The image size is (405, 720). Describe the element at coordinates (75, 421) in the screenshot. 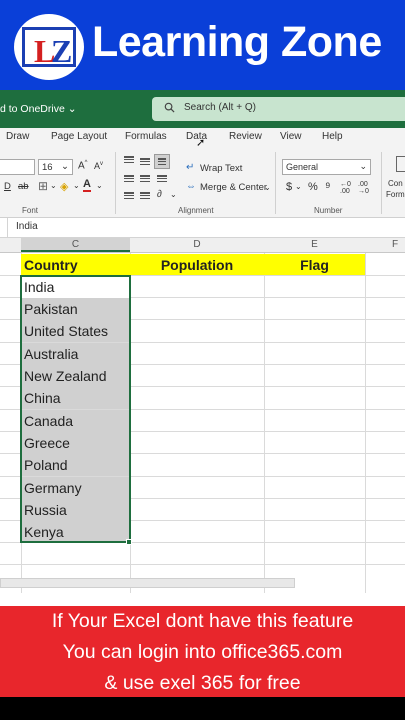

I see `country-cell: Canada` at that location.